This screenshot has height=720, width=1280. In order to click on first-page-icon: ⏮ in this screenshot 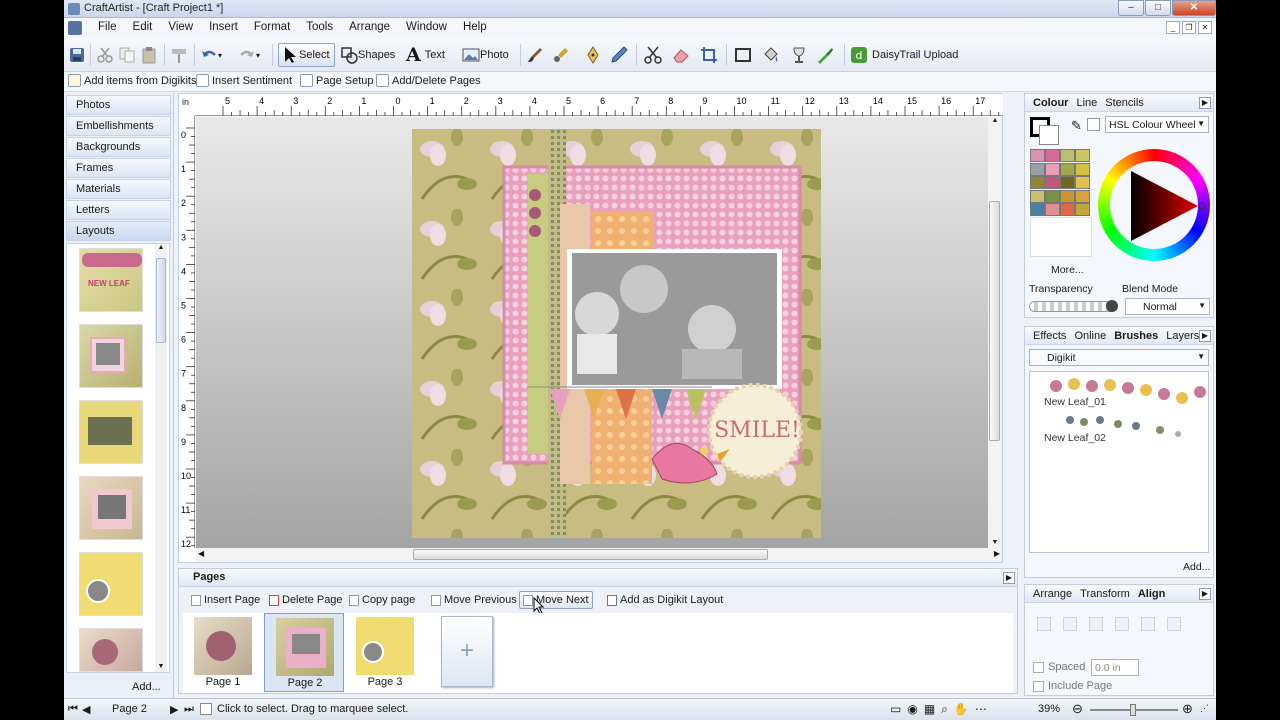, I will do `click(73, 709)`.